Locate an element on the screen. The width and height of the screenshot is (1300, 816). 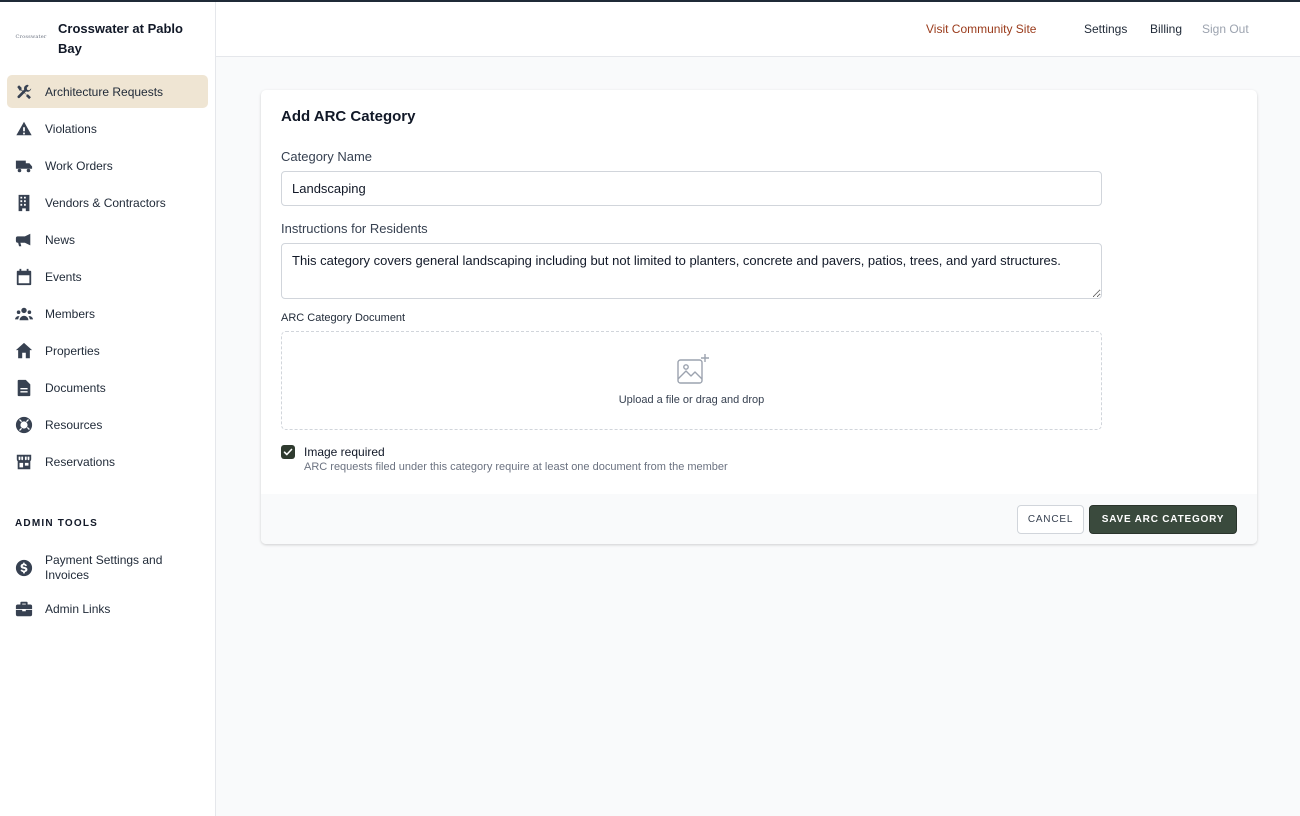
page-title: Add ARC Category is located at coordinates (348, 116).